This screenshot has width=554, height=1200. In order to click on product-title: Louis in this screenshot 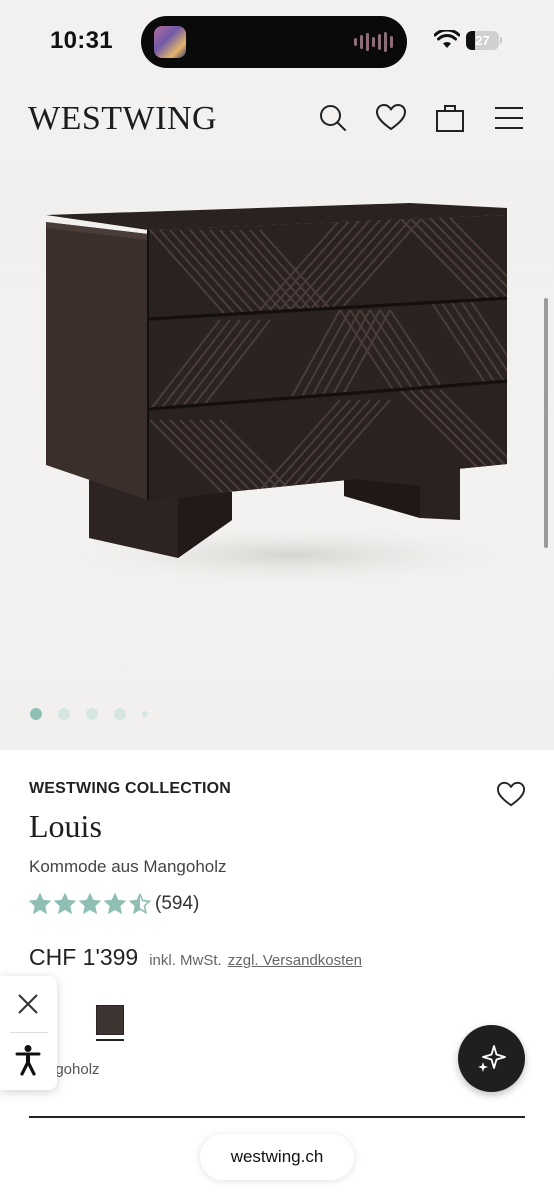, I will do `click(65, 826)`.